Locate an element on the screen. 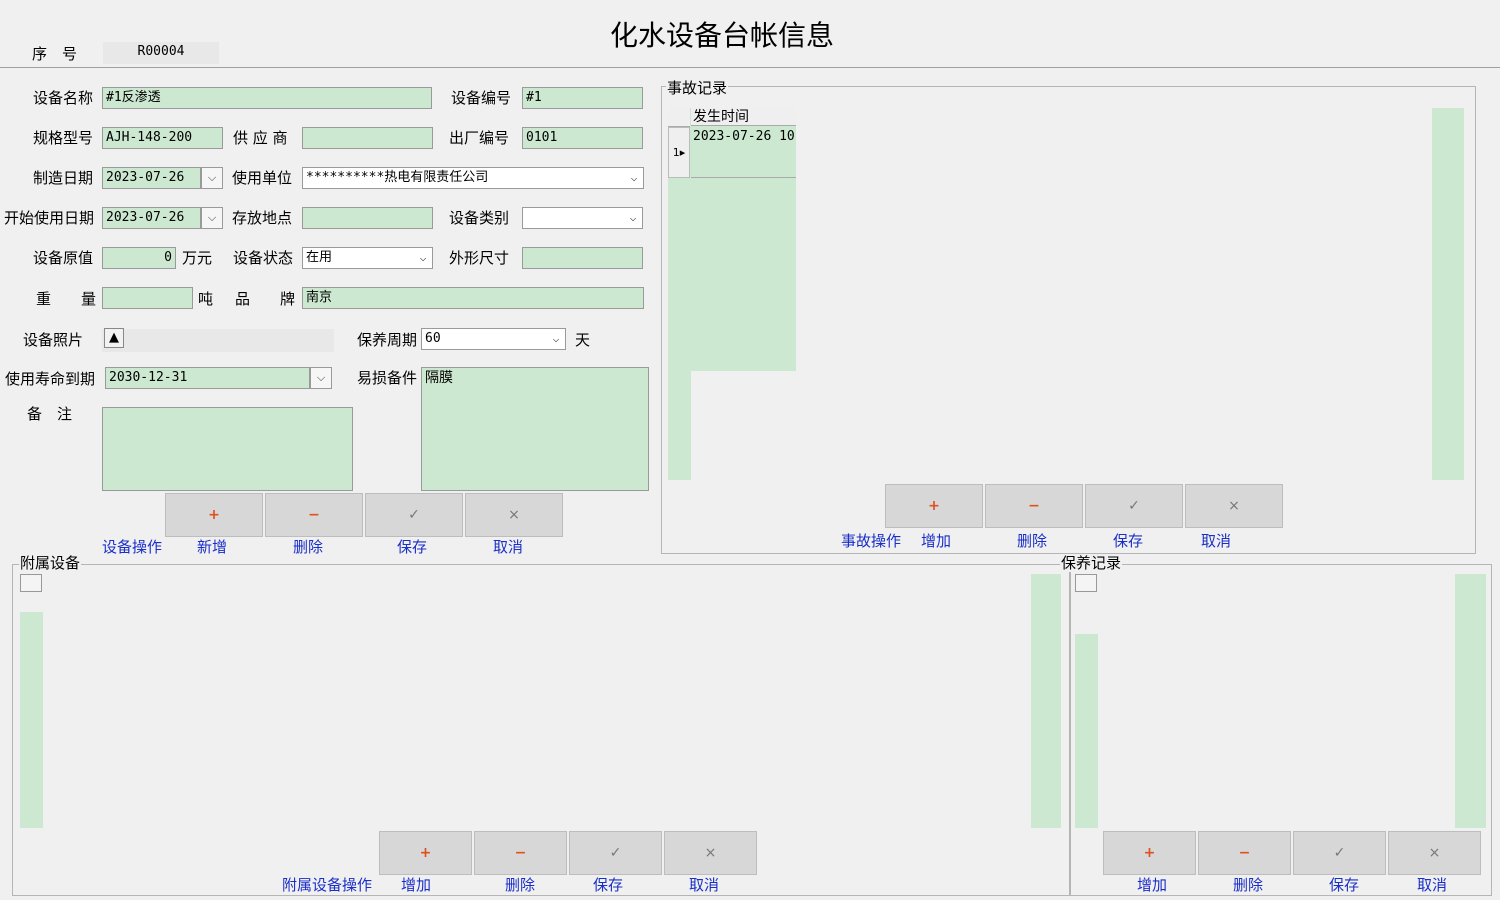 The width and height of the screenshot is (1500, 900). weight-field is located at coordinates (147, 298).